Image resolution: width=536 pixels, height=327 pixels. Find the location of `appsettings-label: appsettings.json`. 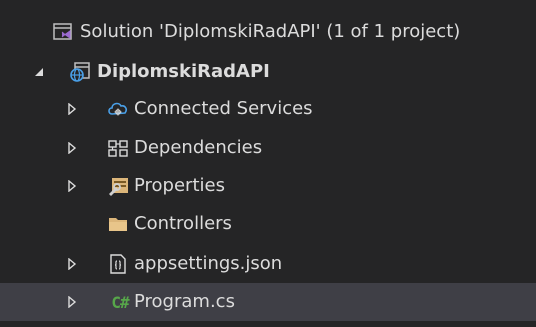

appsettings-label: appsettings.json is located at coordinates (208, 263).